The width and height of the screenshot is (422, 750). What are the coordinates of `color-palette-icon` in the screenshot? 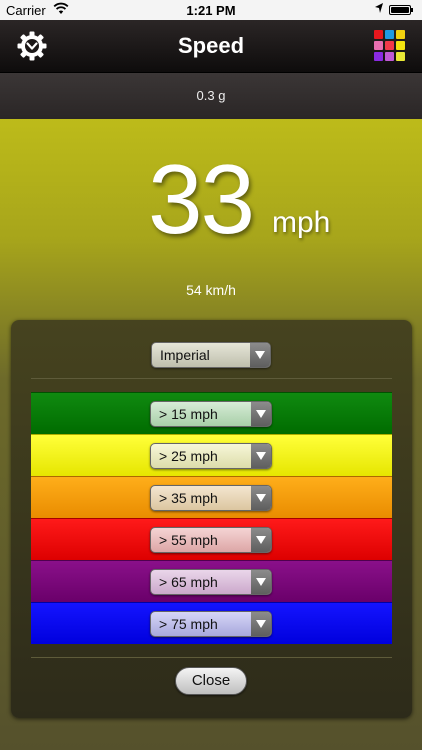 It's located at (390, 46).